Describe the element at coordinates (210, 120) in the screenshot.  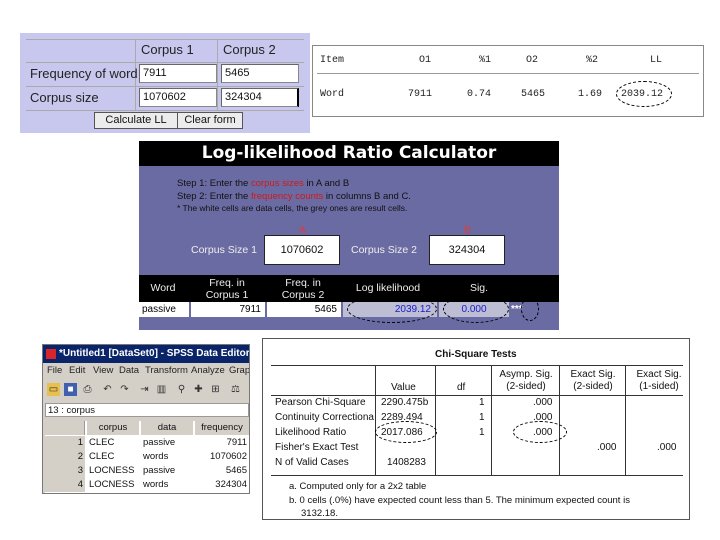
I see `clear-form-button: Clear form` at that location.